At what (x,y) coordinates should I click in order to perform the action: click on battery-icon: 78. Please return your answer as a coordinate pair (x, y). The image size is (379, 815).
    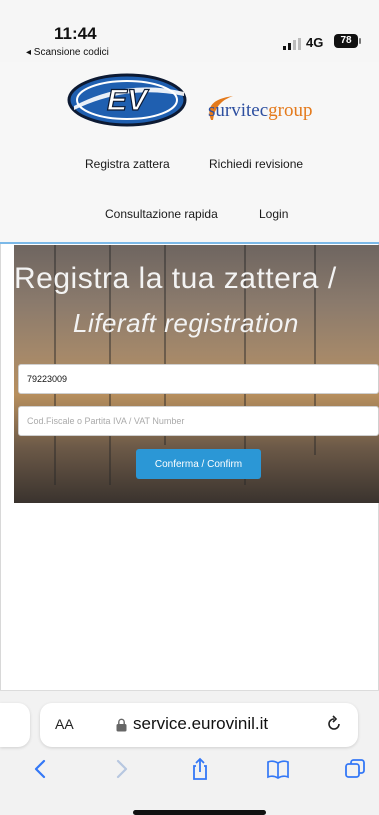
    Looking at the image, I should click on (347, 41).